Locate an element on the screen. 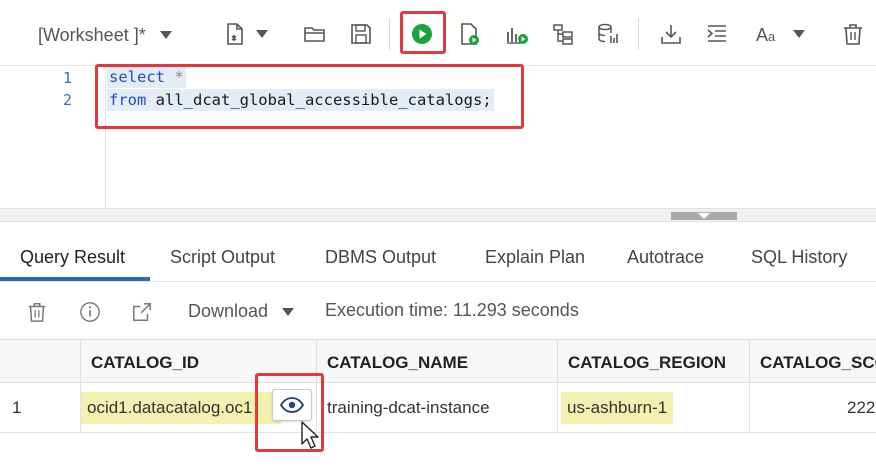 The width and height of the screenshot is (876, 470). font-case-menu-icon is located at coordinates (799, 34).